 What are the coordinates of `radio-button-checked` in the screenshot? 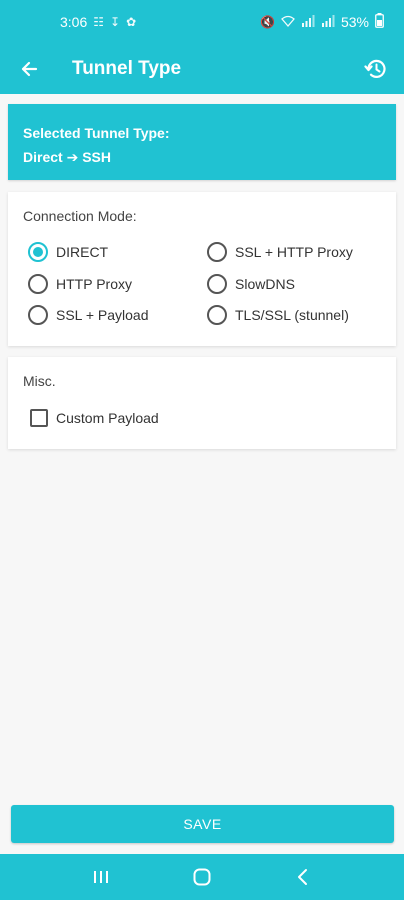 It's located at (38, 252).